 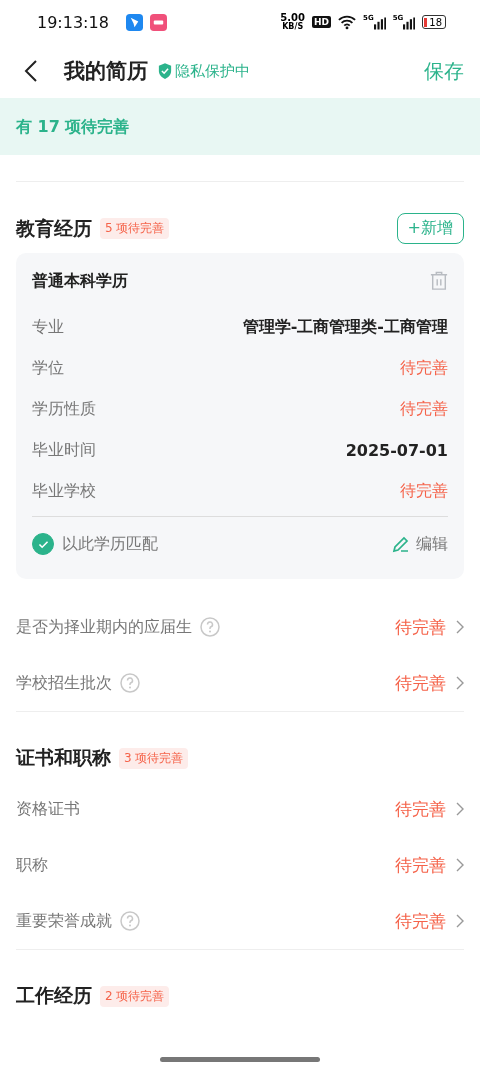 I want to click on pending-count-tag: 2 项待完善, so click(x=135, y=996).